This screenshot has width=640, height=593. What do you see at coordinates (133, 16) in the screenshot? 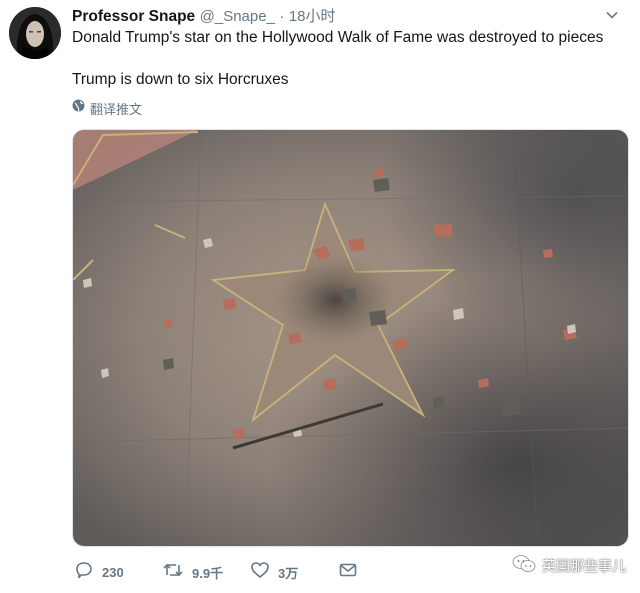
I see `author-name: Professor Snape` at bounding box center [133, 16].